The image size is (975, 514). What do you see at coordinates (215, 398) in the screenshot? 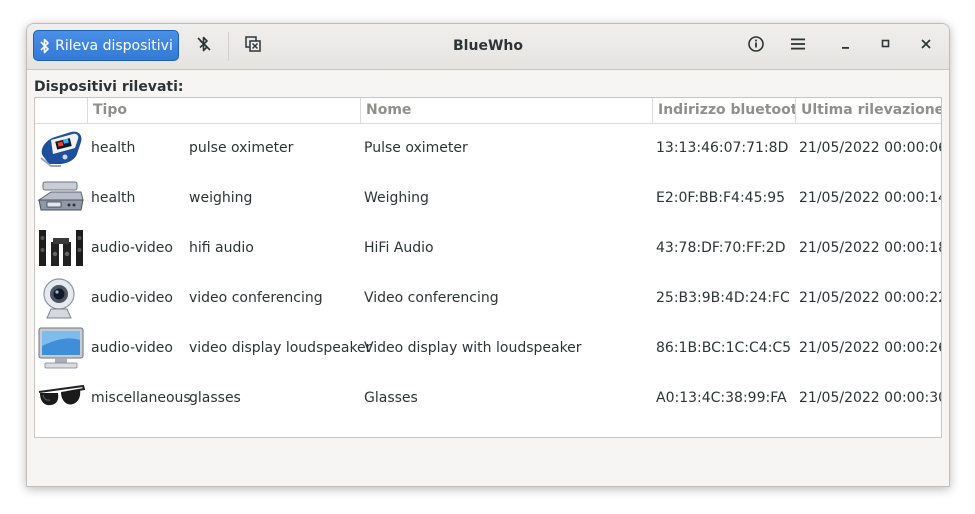
I see `device-subtype: glasses` at bounding box center [215, 398].